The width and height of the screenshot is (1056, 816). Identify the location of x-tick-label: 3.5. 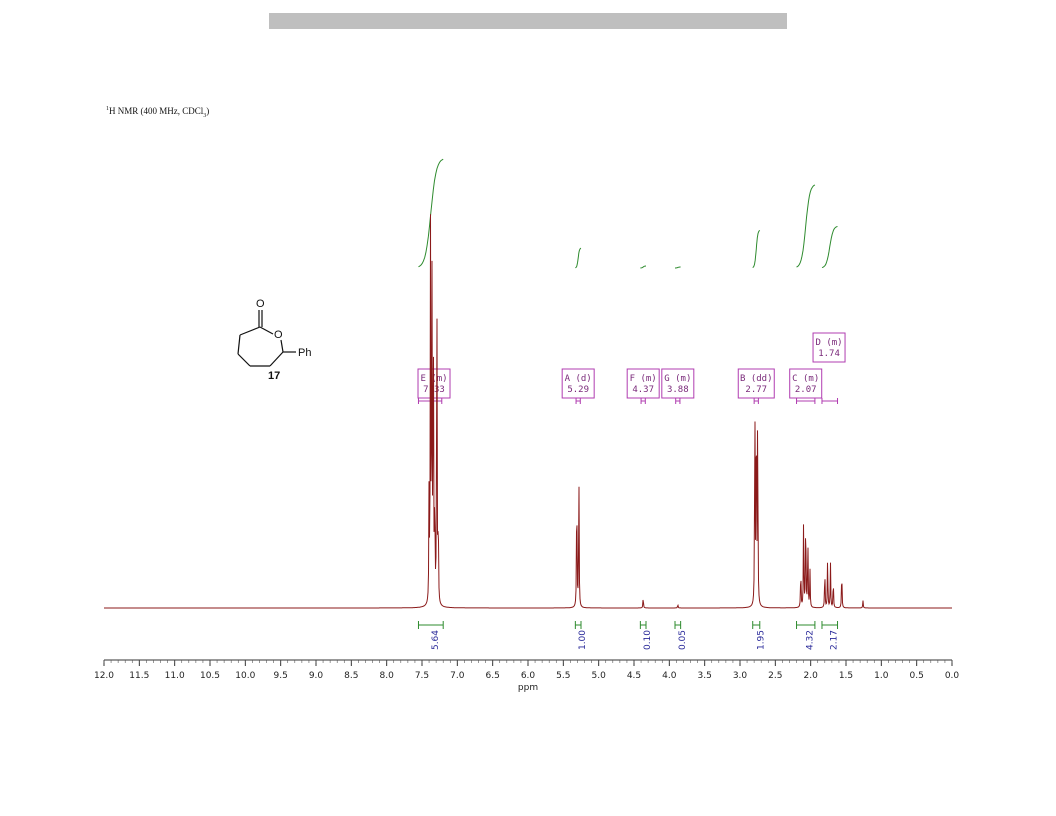
(705, 676).